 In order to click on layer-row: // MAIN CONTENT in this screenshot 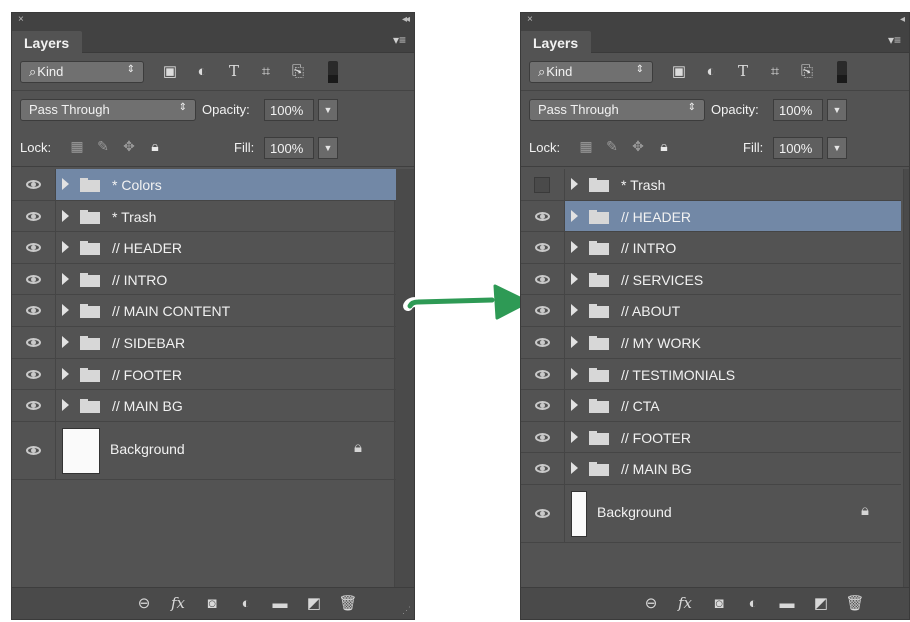, I will do `click(204, 311)`.